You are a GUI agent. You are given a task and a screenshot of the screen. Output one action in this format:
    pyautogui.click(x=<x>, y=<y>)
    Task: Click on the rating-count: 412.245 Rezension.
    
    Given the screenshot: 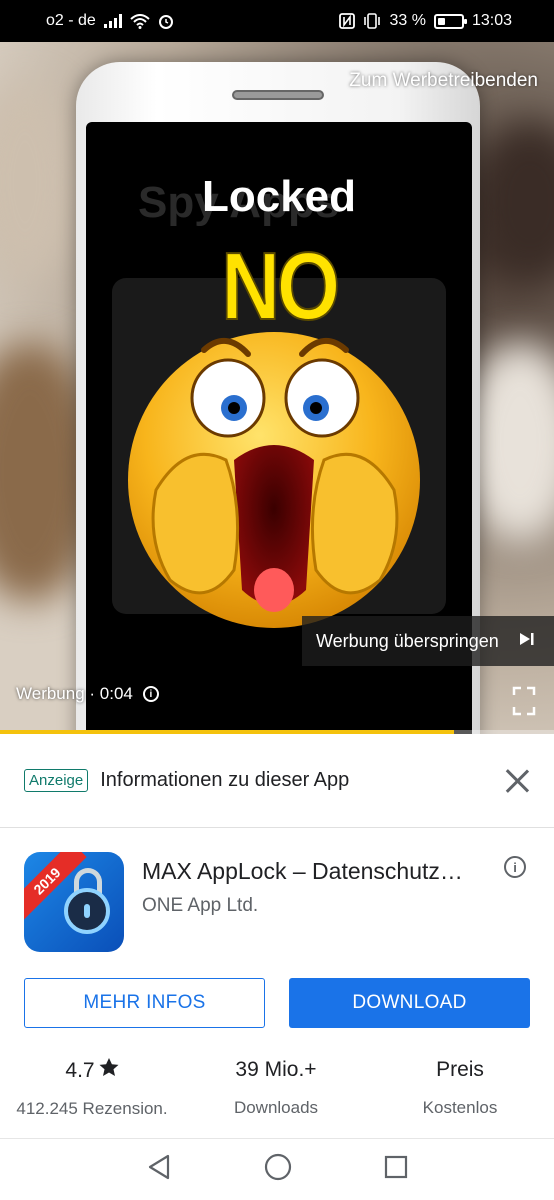 What is the action you would take?
    pyautogui.click(x=92, y=1108)
    